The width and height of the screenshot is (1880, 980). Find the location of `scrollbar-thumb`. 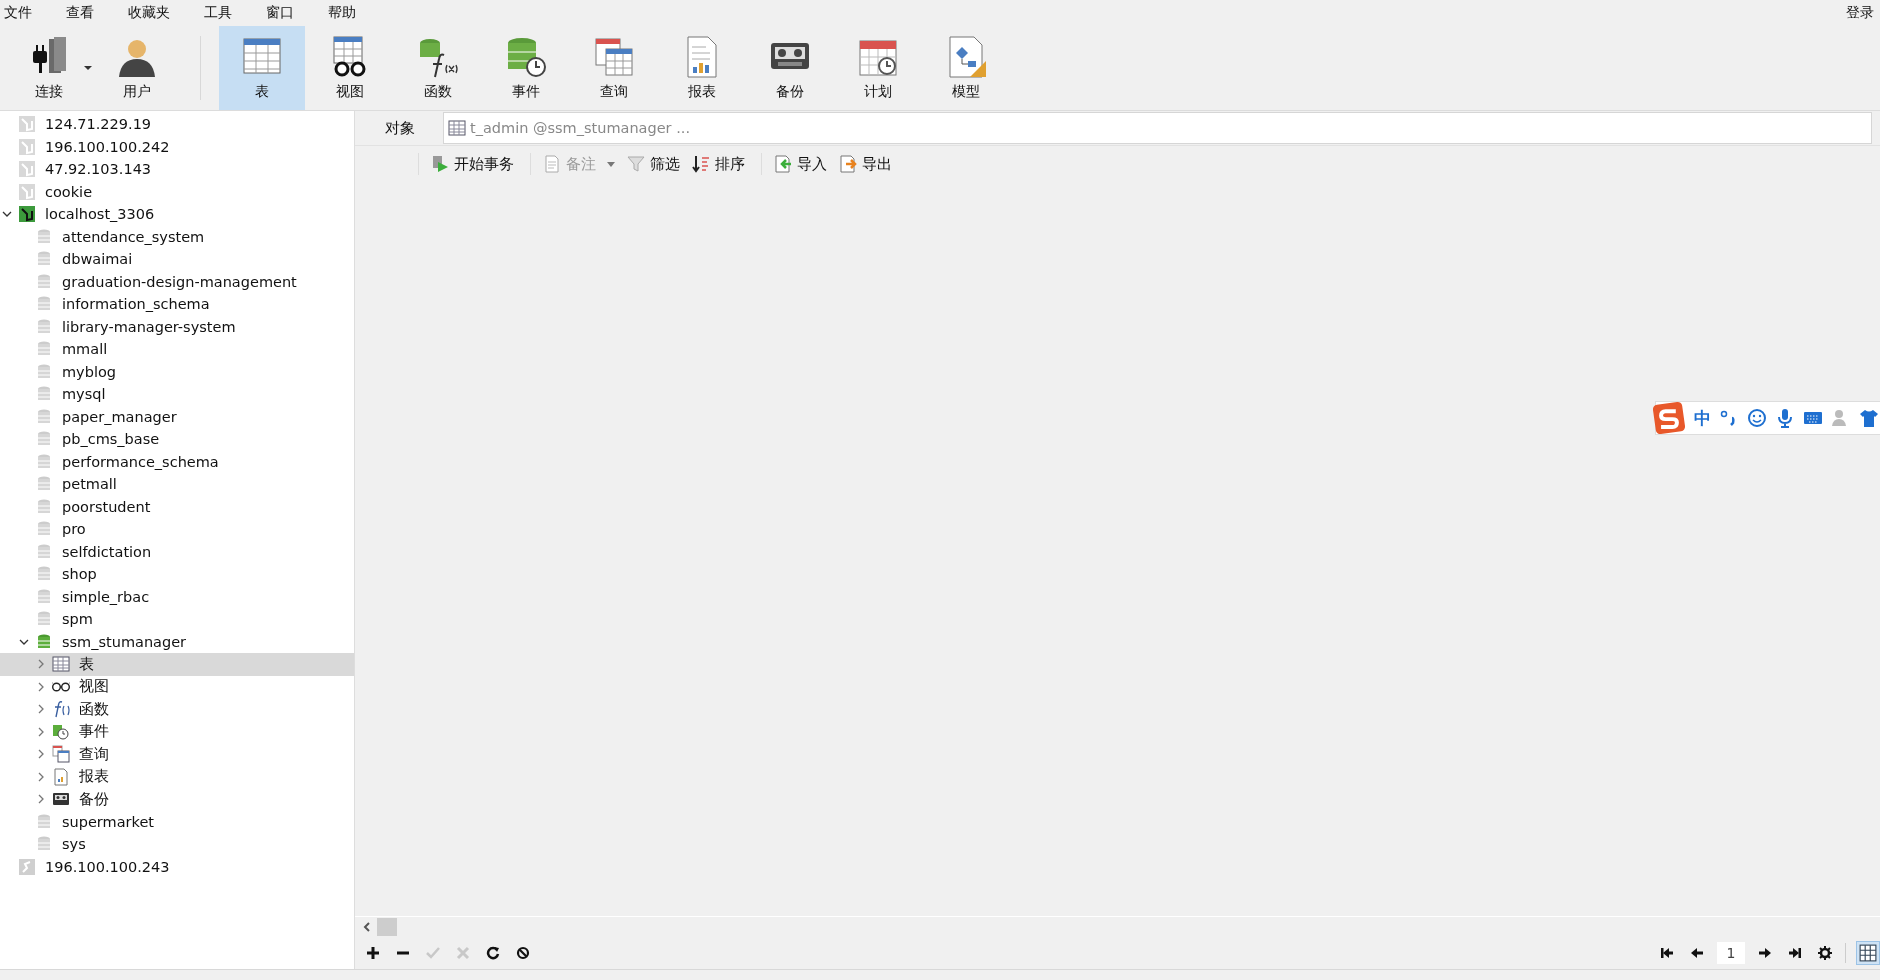

scrollbar-thumb is located at coordinates (387, 927).